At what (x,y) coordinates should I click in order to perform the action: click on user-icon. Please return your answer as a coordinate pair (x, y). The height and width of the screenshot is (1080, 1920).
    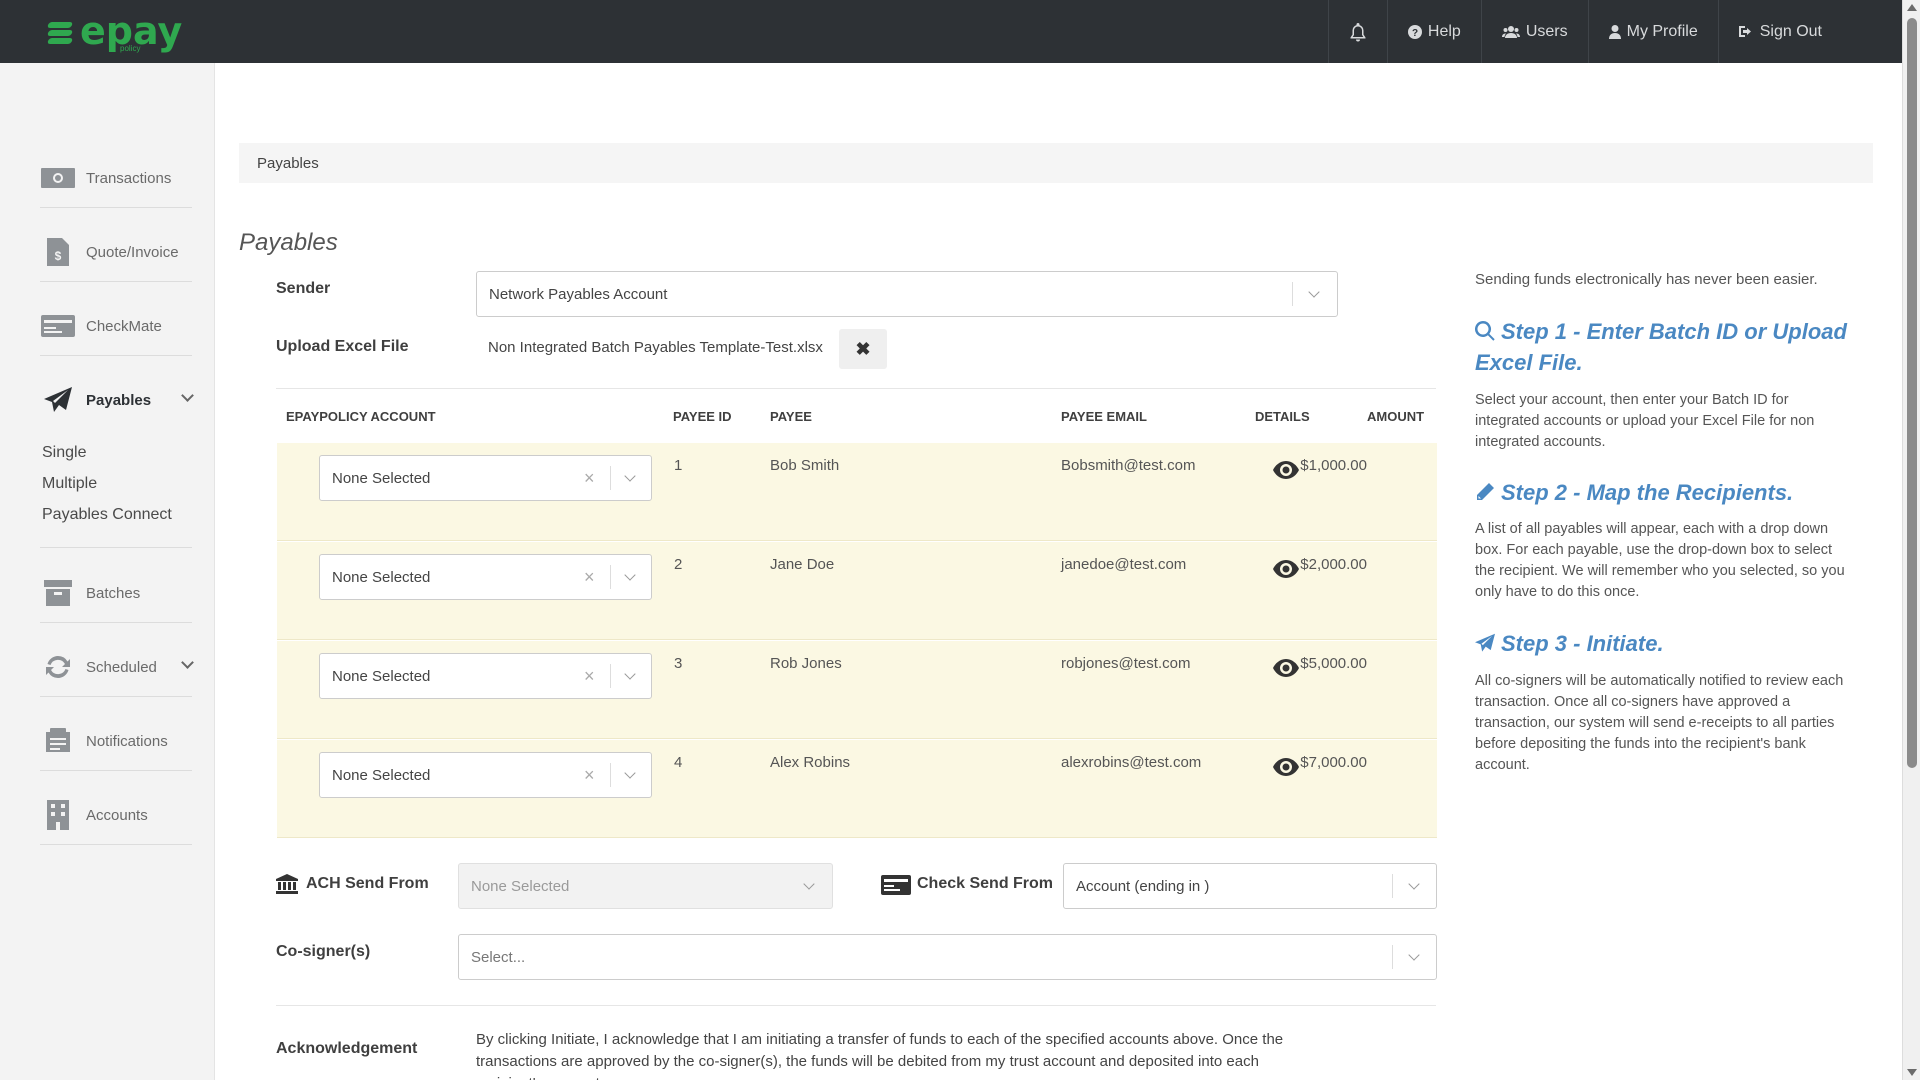
    Looking at the image, I should click on (1614, 31).